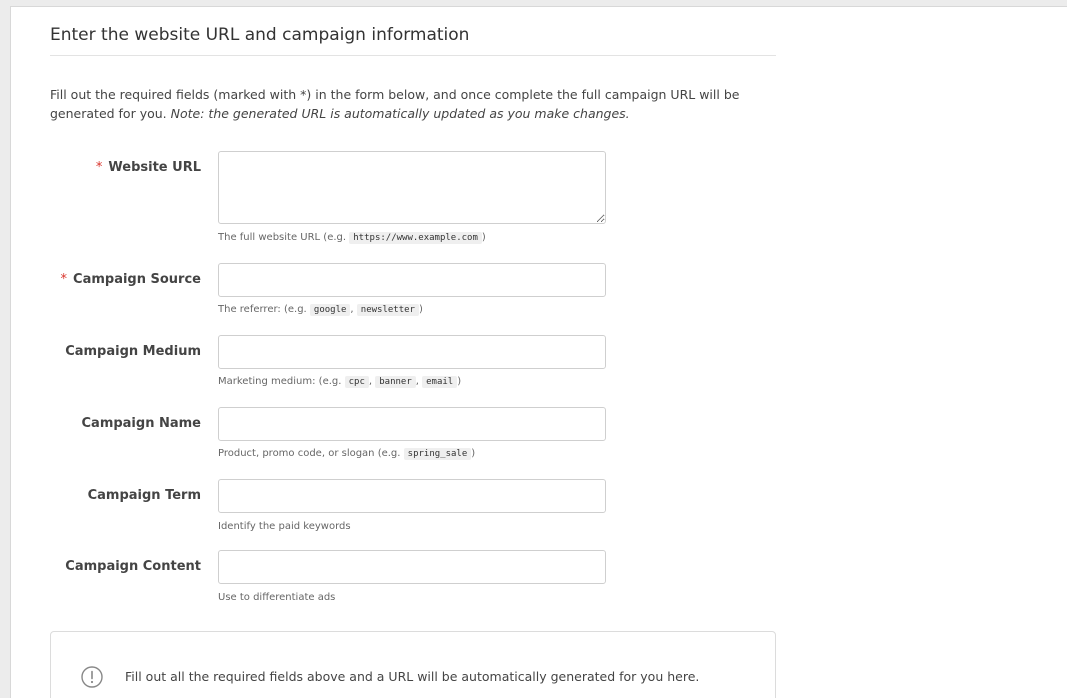 The image size is (1067, 698). I want to click on campaign-medium-input, so click(412, 352).